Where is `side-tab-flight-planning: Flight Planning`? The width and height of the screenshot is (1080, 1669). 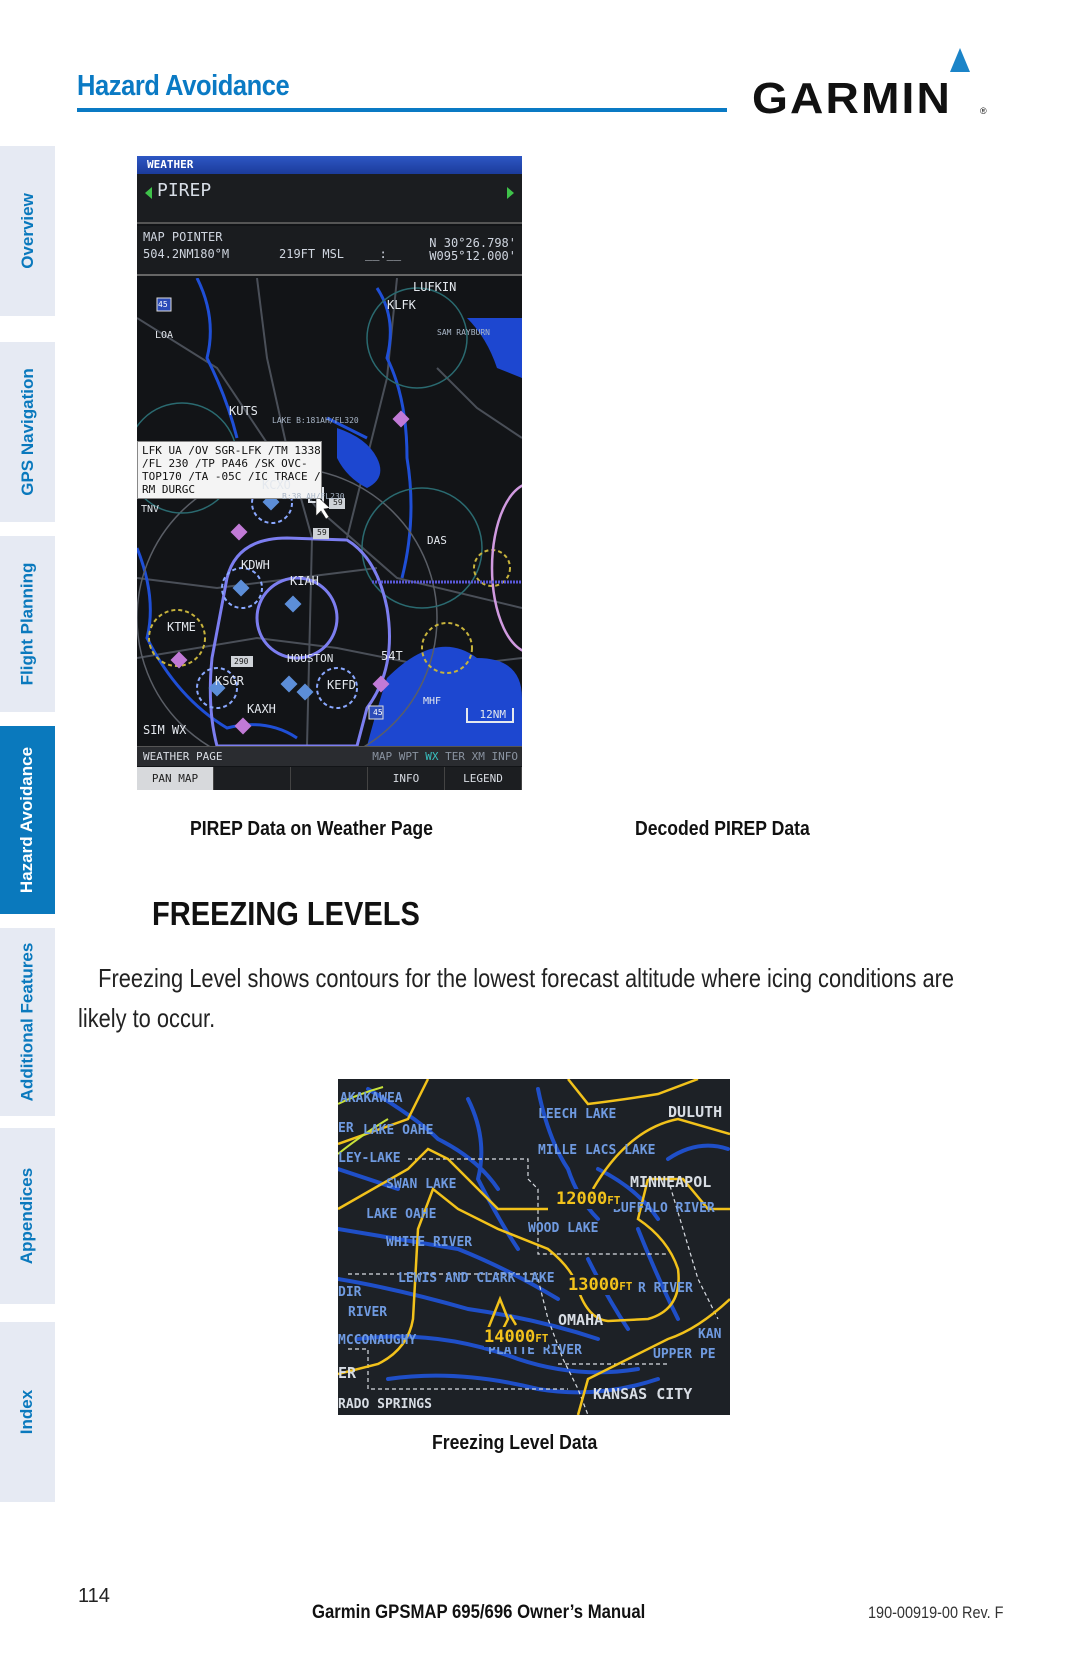 side-tab-flight-planning: Flight Planning is located at coordinates (27, 624).